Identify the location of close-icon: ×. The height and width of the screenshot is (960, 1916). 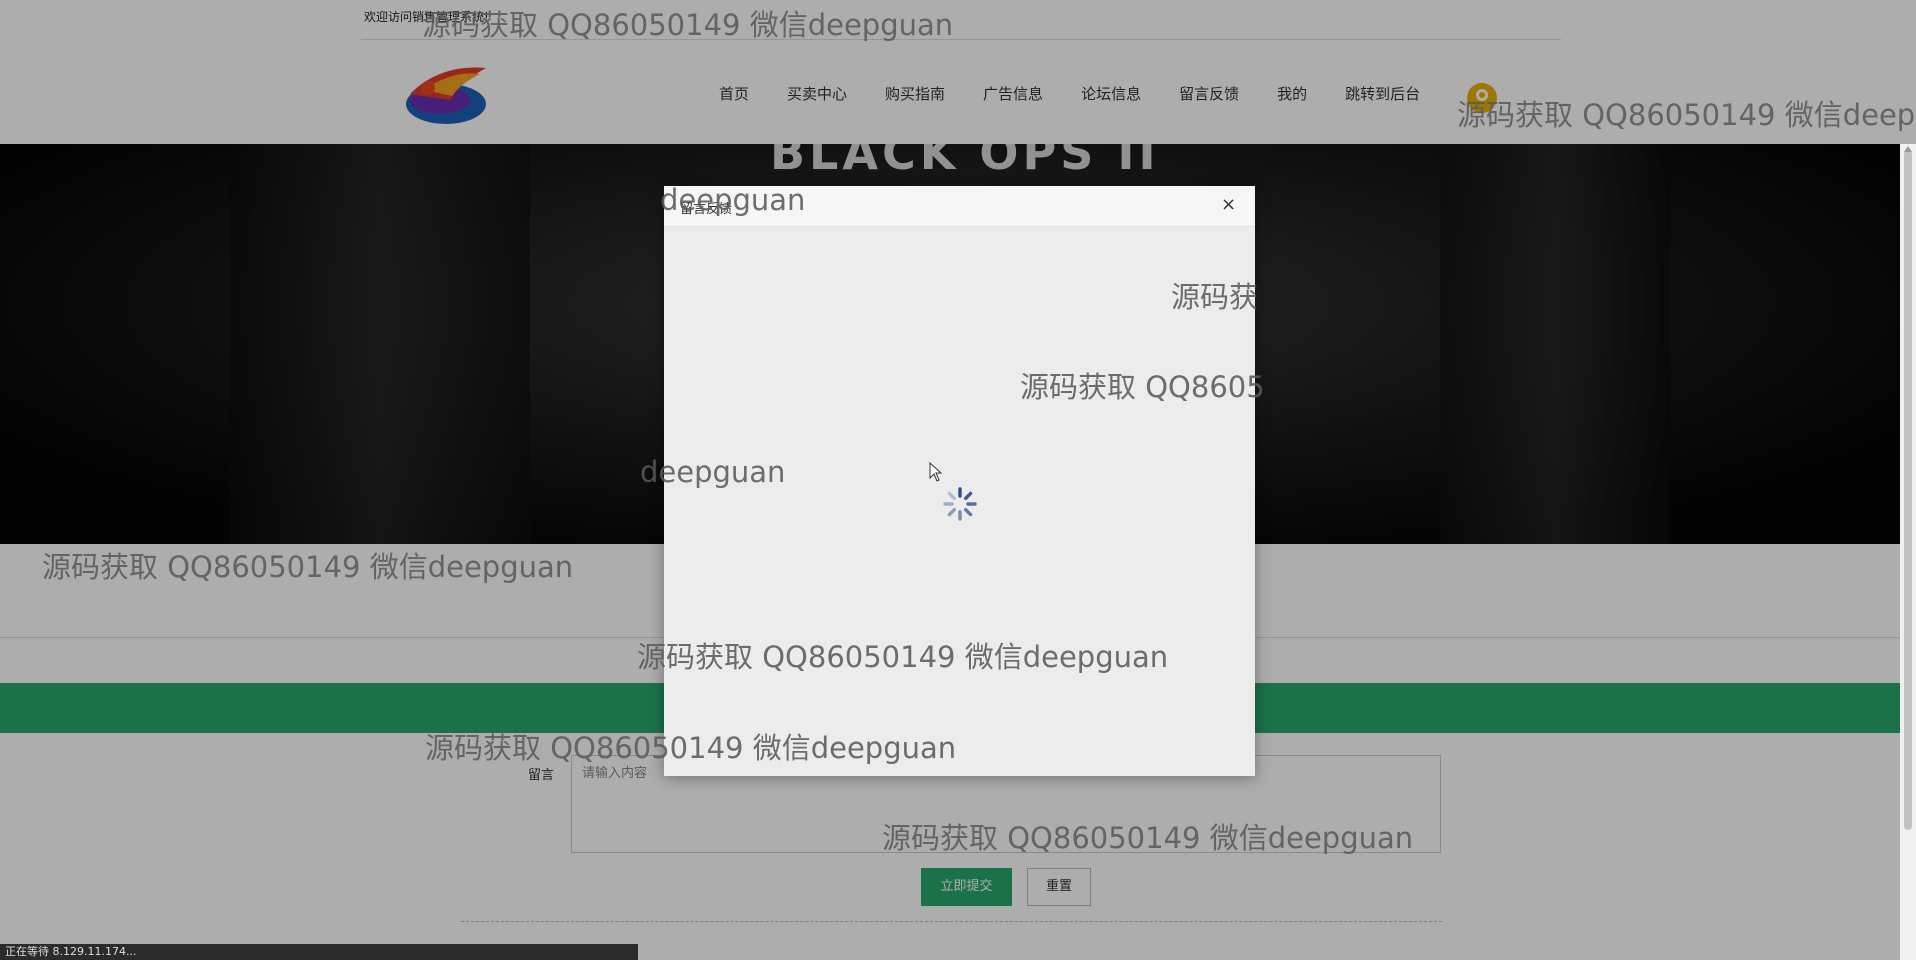
(1228, 205).